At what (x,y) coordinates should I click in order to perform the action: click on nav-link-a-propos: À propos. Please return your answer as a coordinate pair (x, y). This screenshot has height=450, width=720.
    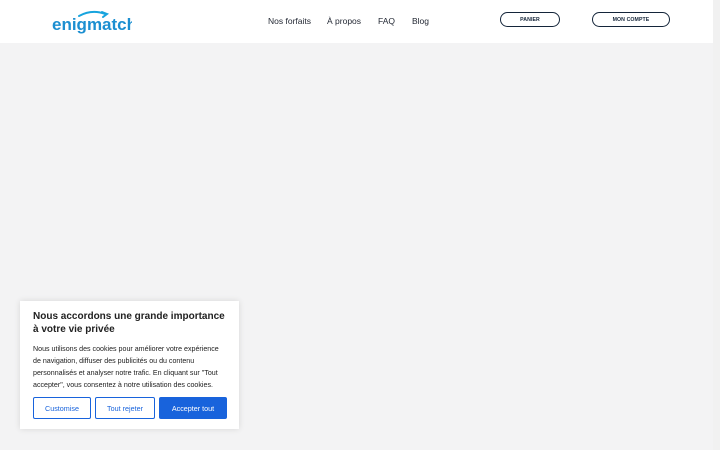
    Looking at the image, I should click on (344, 21).